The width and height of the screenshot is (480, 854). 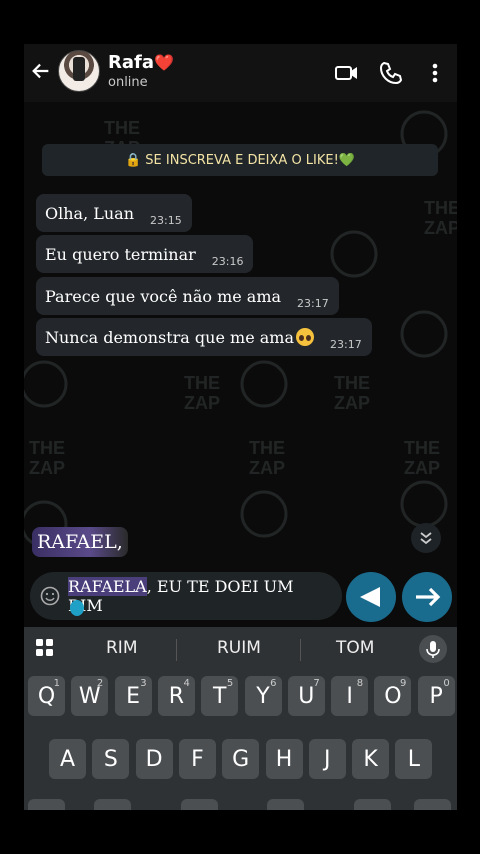 What do you see at coordinates (433, 649) in the screenshot?
I see `microphone-icon` at bounding box center [433, 649].